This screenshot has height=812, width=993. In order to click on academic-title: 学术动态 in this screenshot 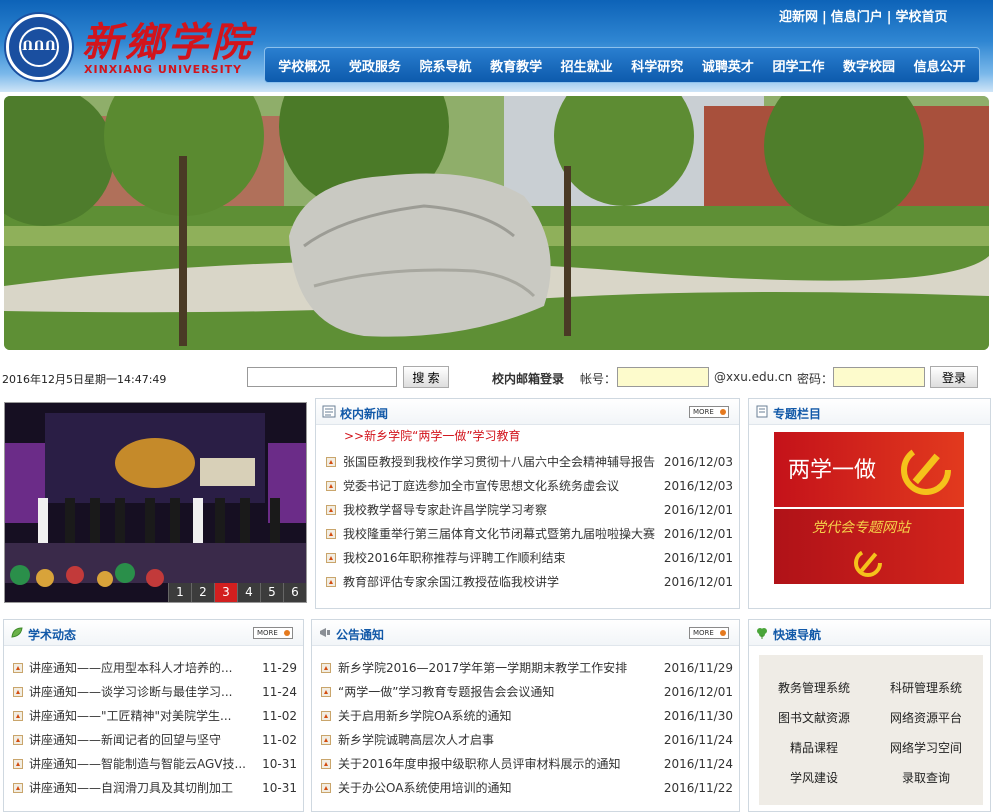, I will do `click(52, 635)`.